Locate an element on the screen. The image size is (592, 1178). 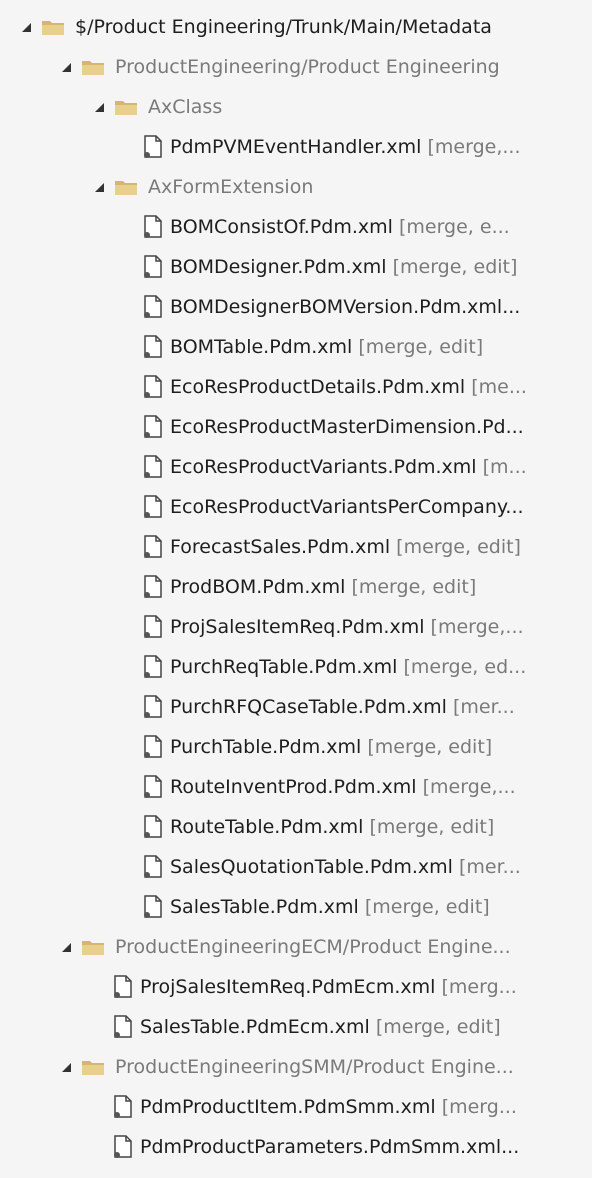
tree-node-folder: ProductEngineering/Product Engineering is located at coordinates (296, 67).